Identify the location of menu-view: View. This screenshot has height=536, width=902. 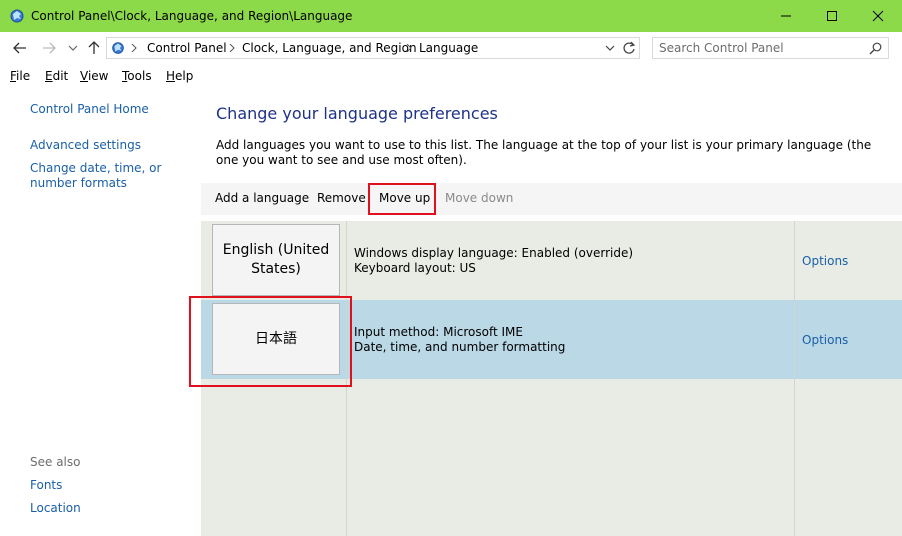
(94, 76).